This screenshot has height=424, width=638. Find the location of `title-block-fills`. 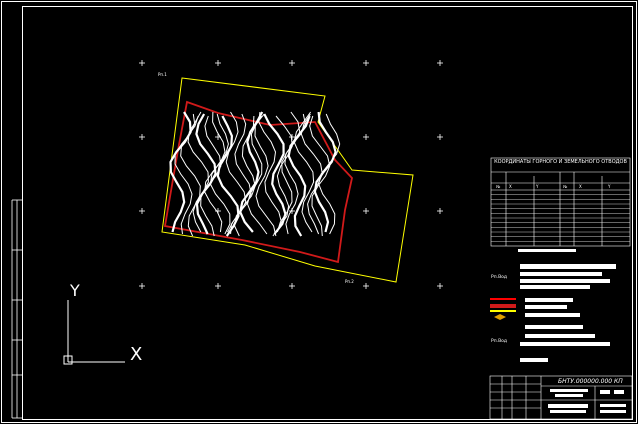

title-block-fills is located at coordinates (587, 401).